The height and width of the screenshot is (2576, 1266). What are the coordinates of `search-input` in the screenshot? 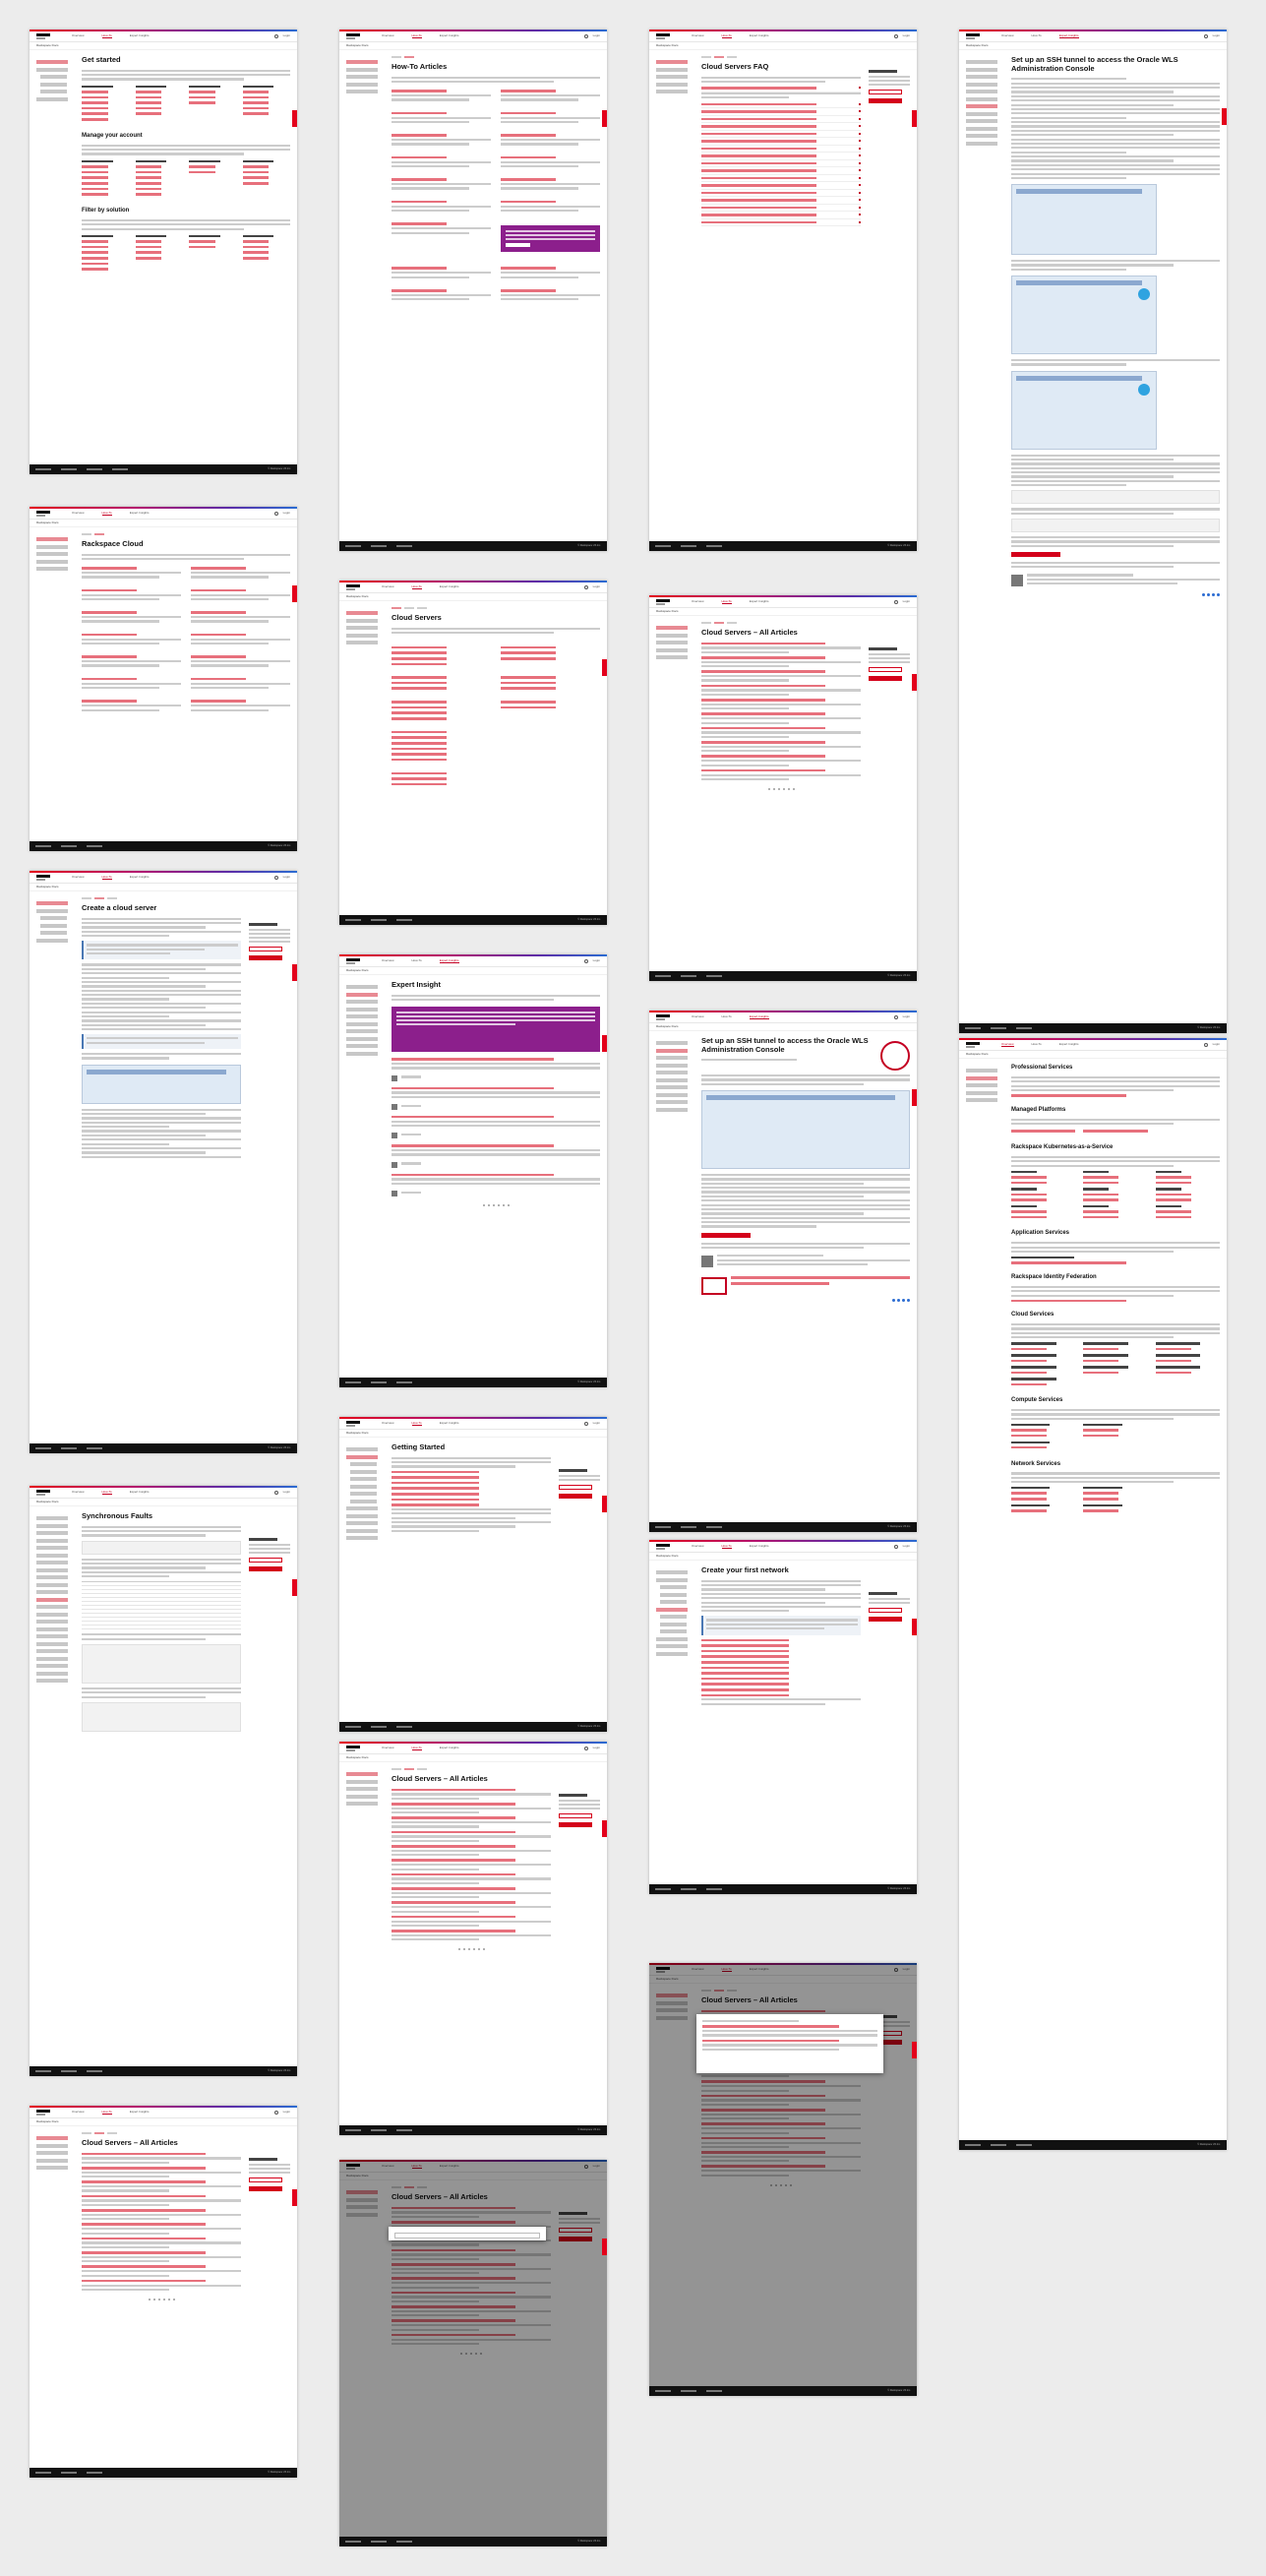 It's located at (467, 2236).